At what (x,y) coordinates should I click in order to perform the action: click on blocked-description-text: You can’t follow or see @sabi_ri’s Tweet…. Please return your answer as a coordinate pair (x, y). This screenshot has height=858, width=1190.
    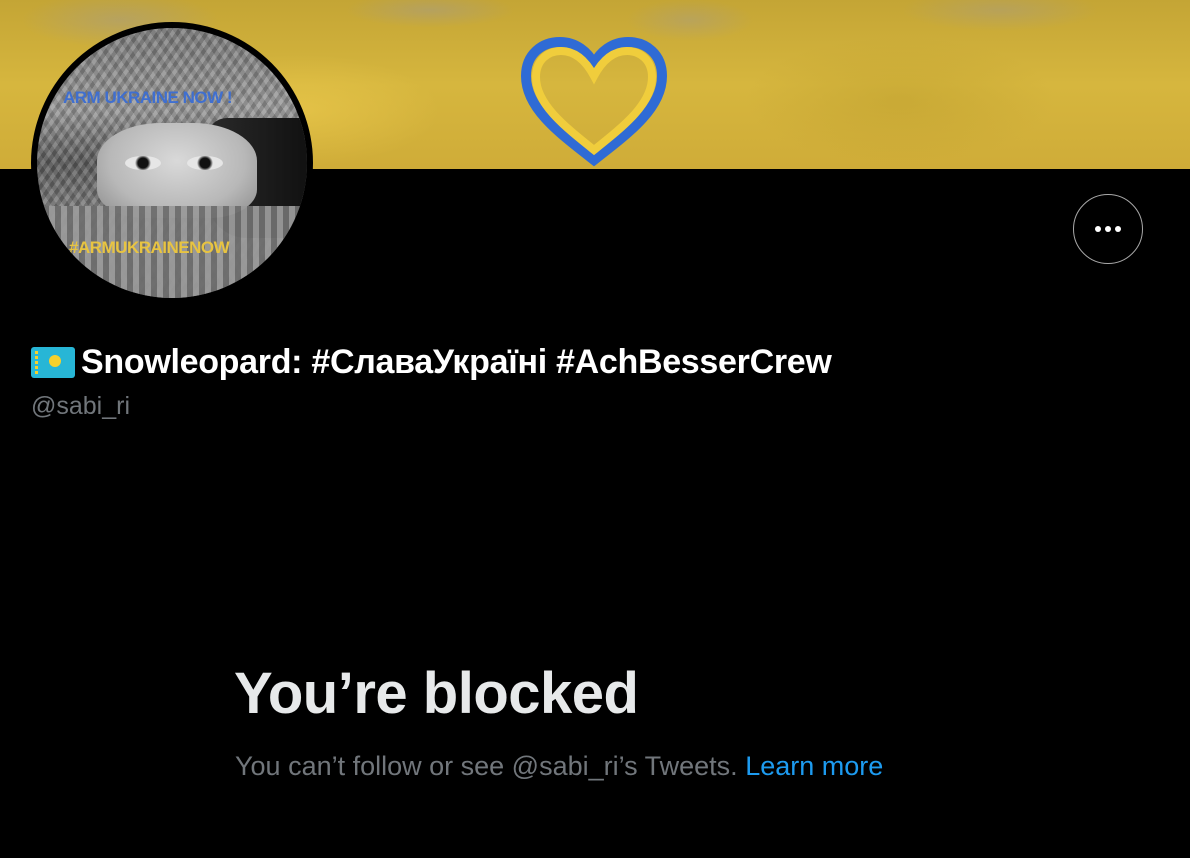
    Looking at the image, I should click on (486, 766).